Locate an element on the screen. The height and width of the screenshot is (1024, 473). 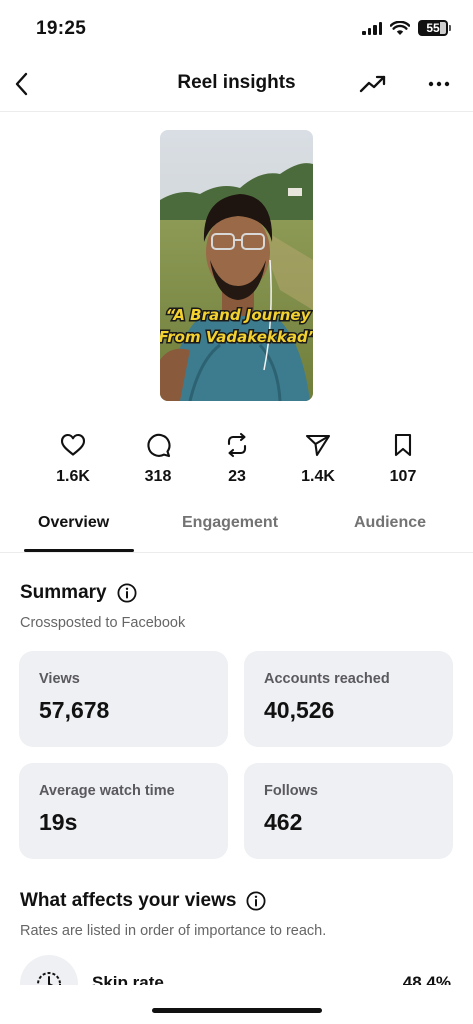
saves-count: 107 is located at coordinates (403, 476).